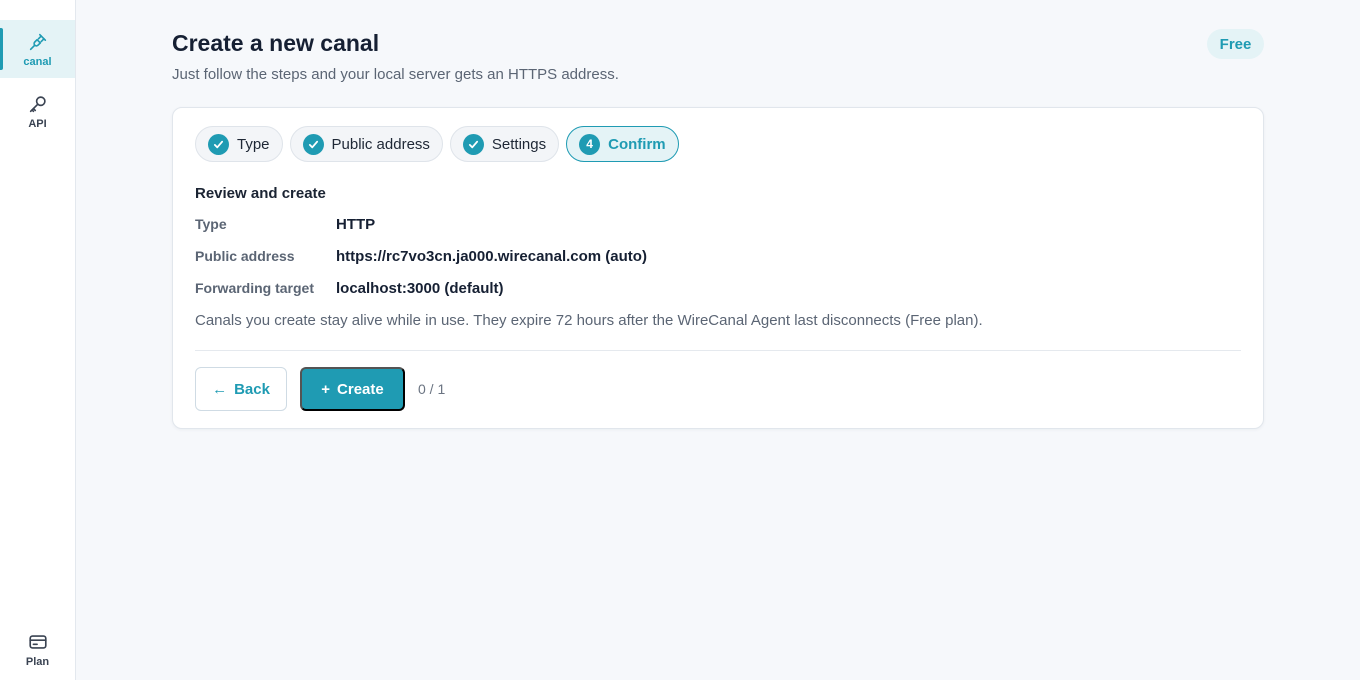 This screenshot has height=680, width=1360. Describe the element at coordinates (519, 144) in the screenshot. I see `step-label: Settings` at that location.